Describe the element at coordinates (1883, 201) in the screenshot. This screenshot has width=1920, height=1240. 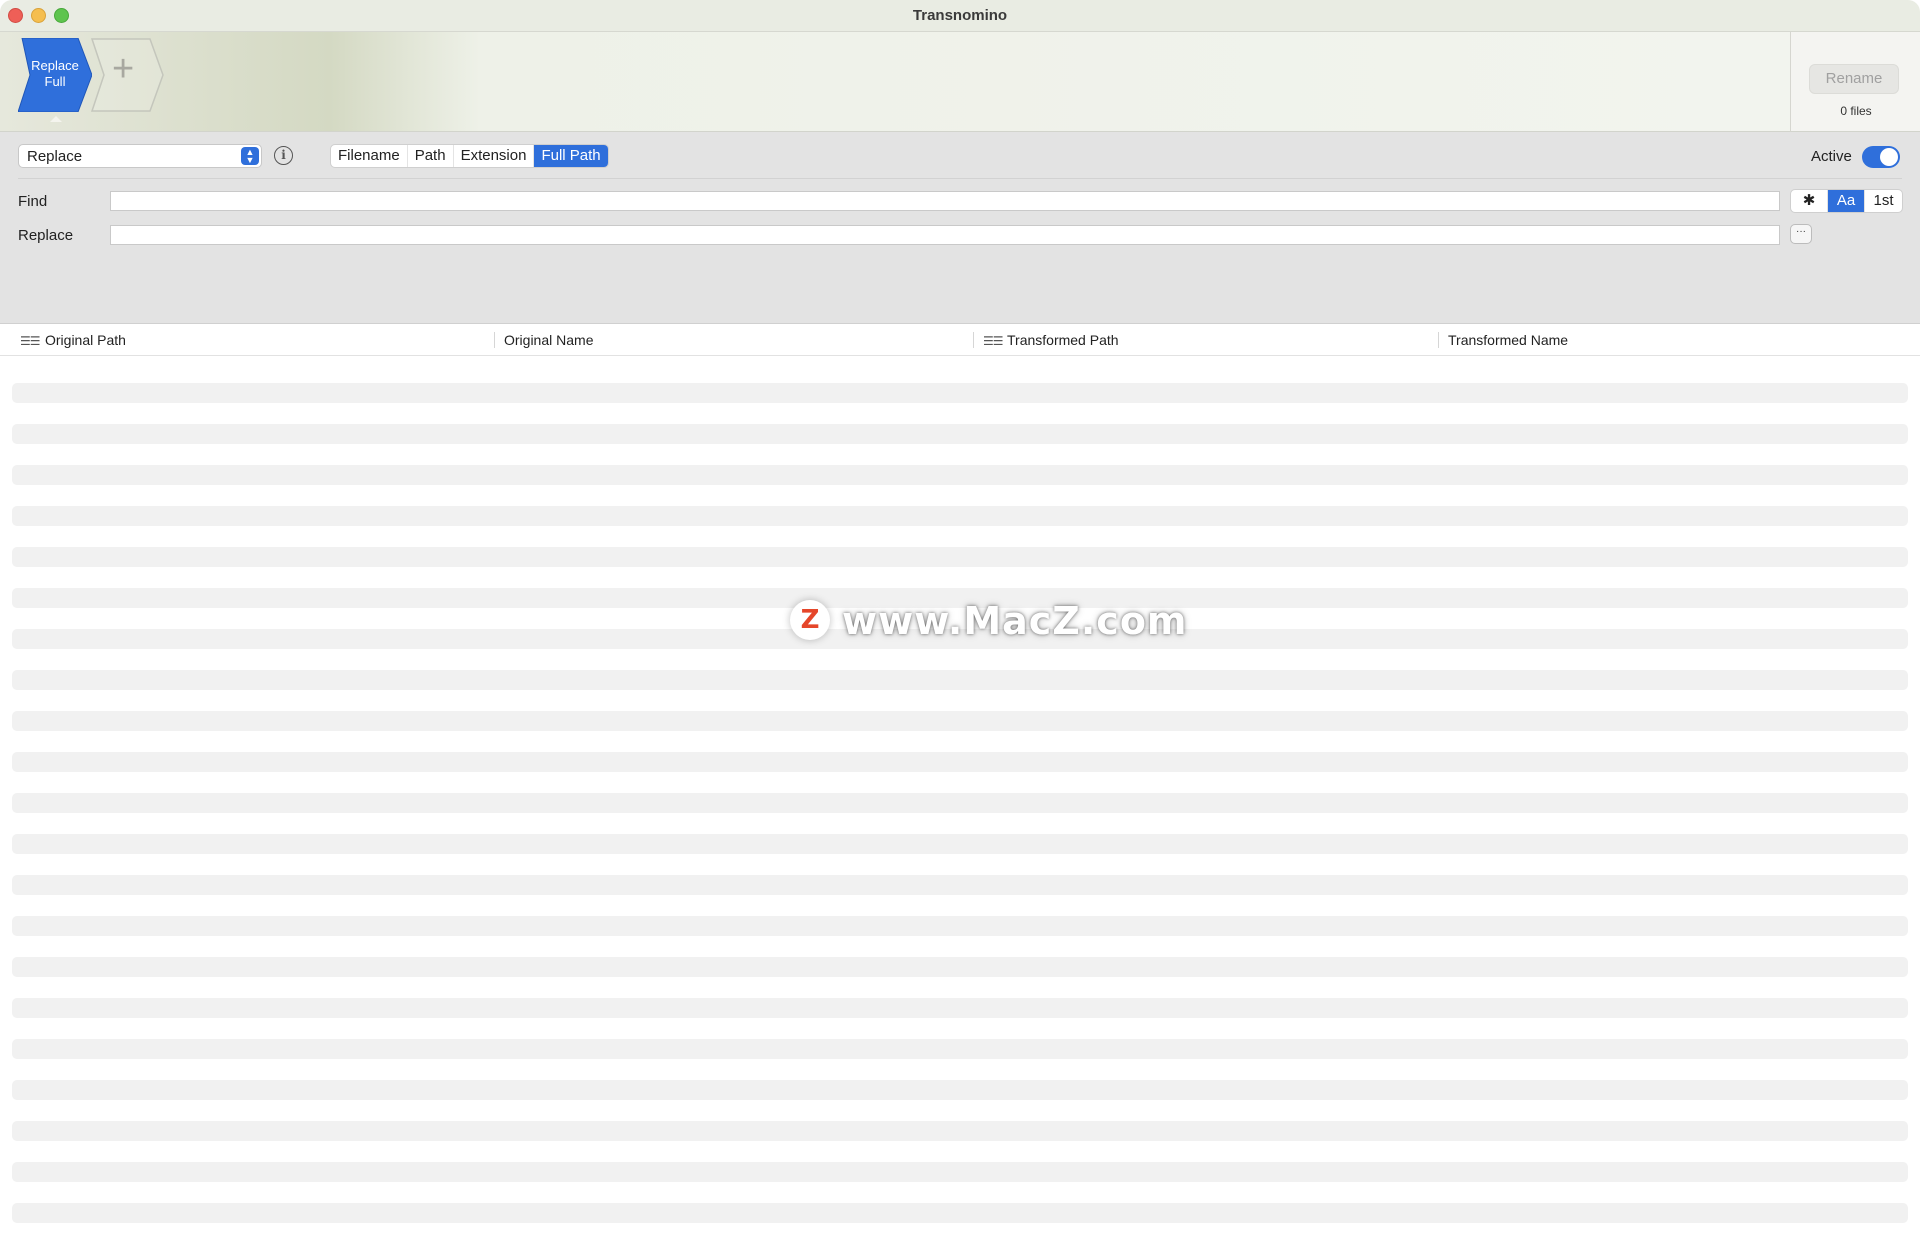
I see `first-match-toggle: 1st` at that location.